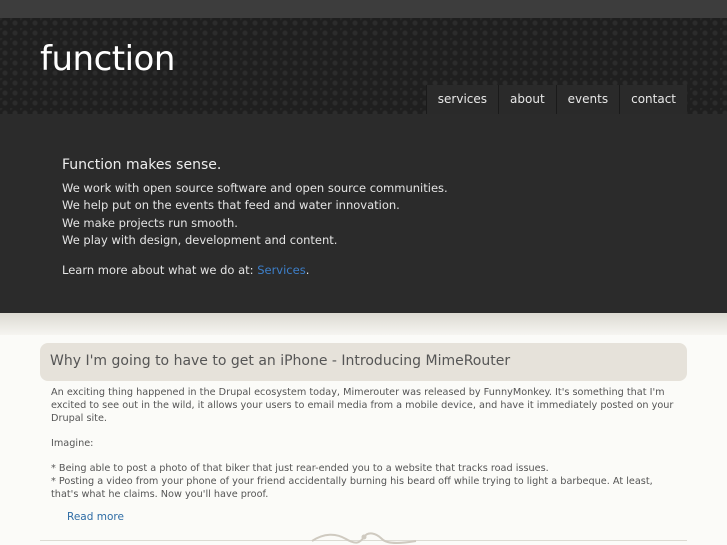 Image resolution: width=727 pixels, height=545 pixels. I want to click on top-bar, so click(363, 9).